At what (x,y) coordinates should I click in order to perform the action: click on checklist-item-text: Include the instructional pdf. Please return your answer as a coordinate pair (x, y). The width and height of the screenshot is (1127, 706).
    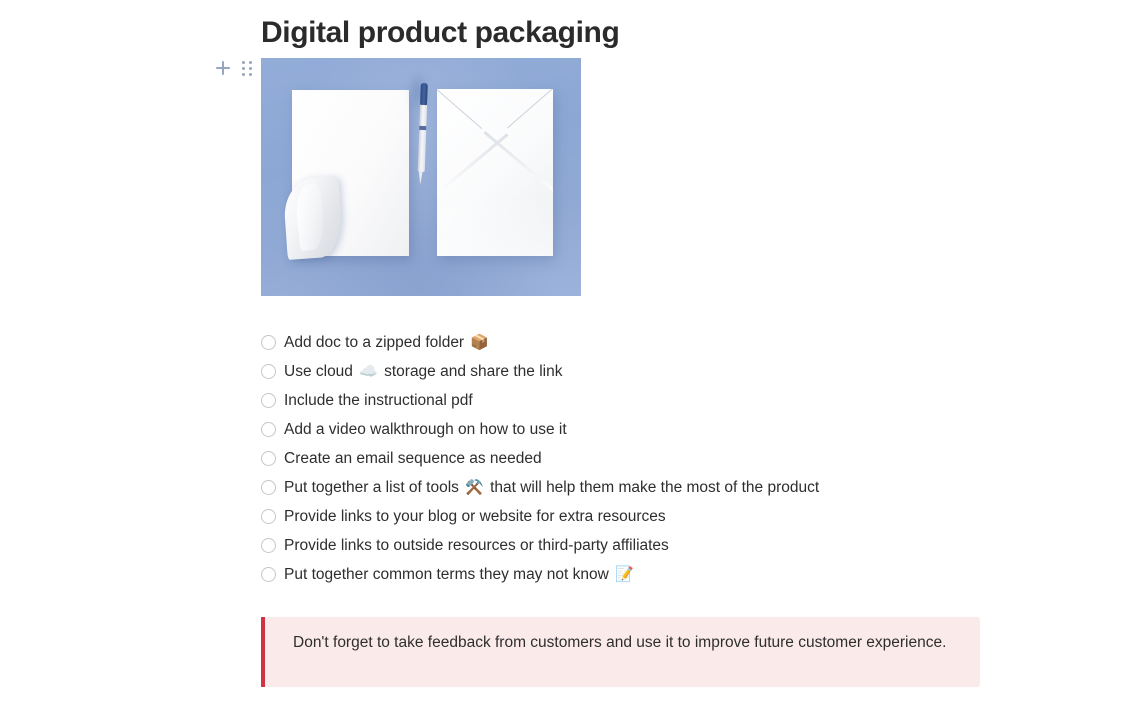
    Looking at the image, I should click on (378, 400).